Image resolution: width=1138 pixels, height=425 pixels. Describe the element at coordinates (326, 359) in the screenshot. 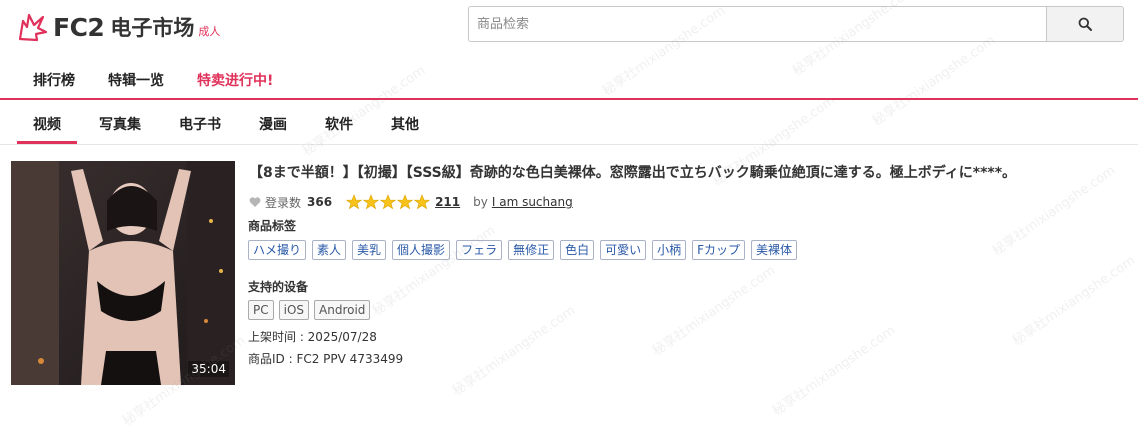

I see `product-id: 商品ID : FC2 PPV 4733499` at that location.